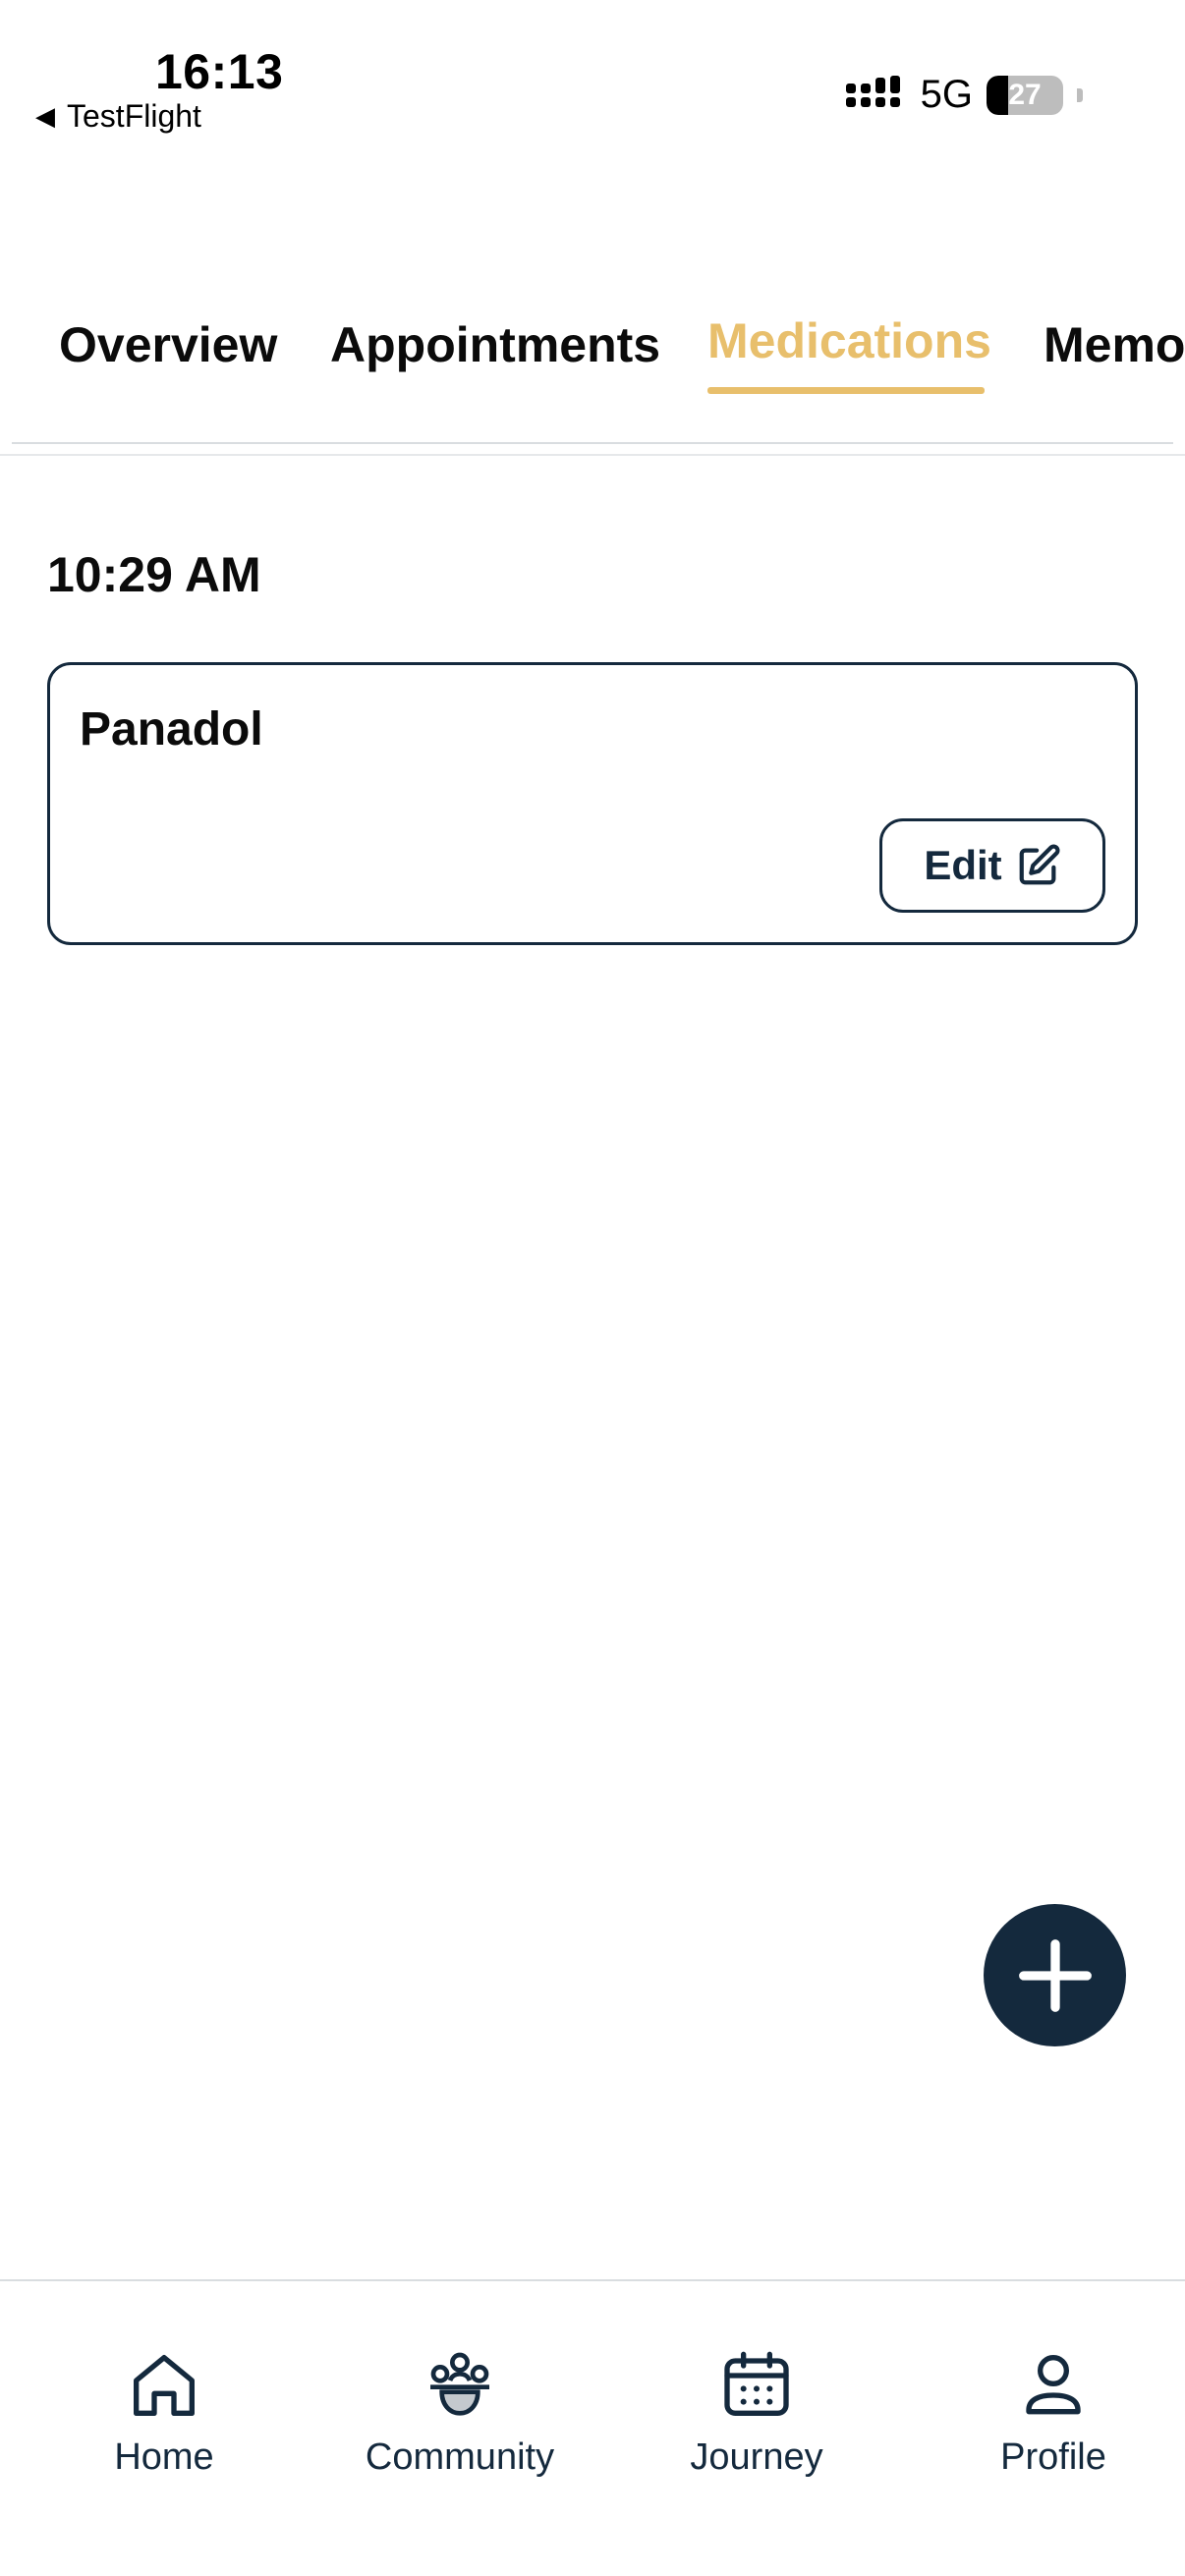 The height and width of the screenshot is (2576, 1185). What do you see at coordinates (592, 2427) in the screenshot?
I see `bottom-navigation: Home Community Journey Profile` at bounding box center [592, 2427].